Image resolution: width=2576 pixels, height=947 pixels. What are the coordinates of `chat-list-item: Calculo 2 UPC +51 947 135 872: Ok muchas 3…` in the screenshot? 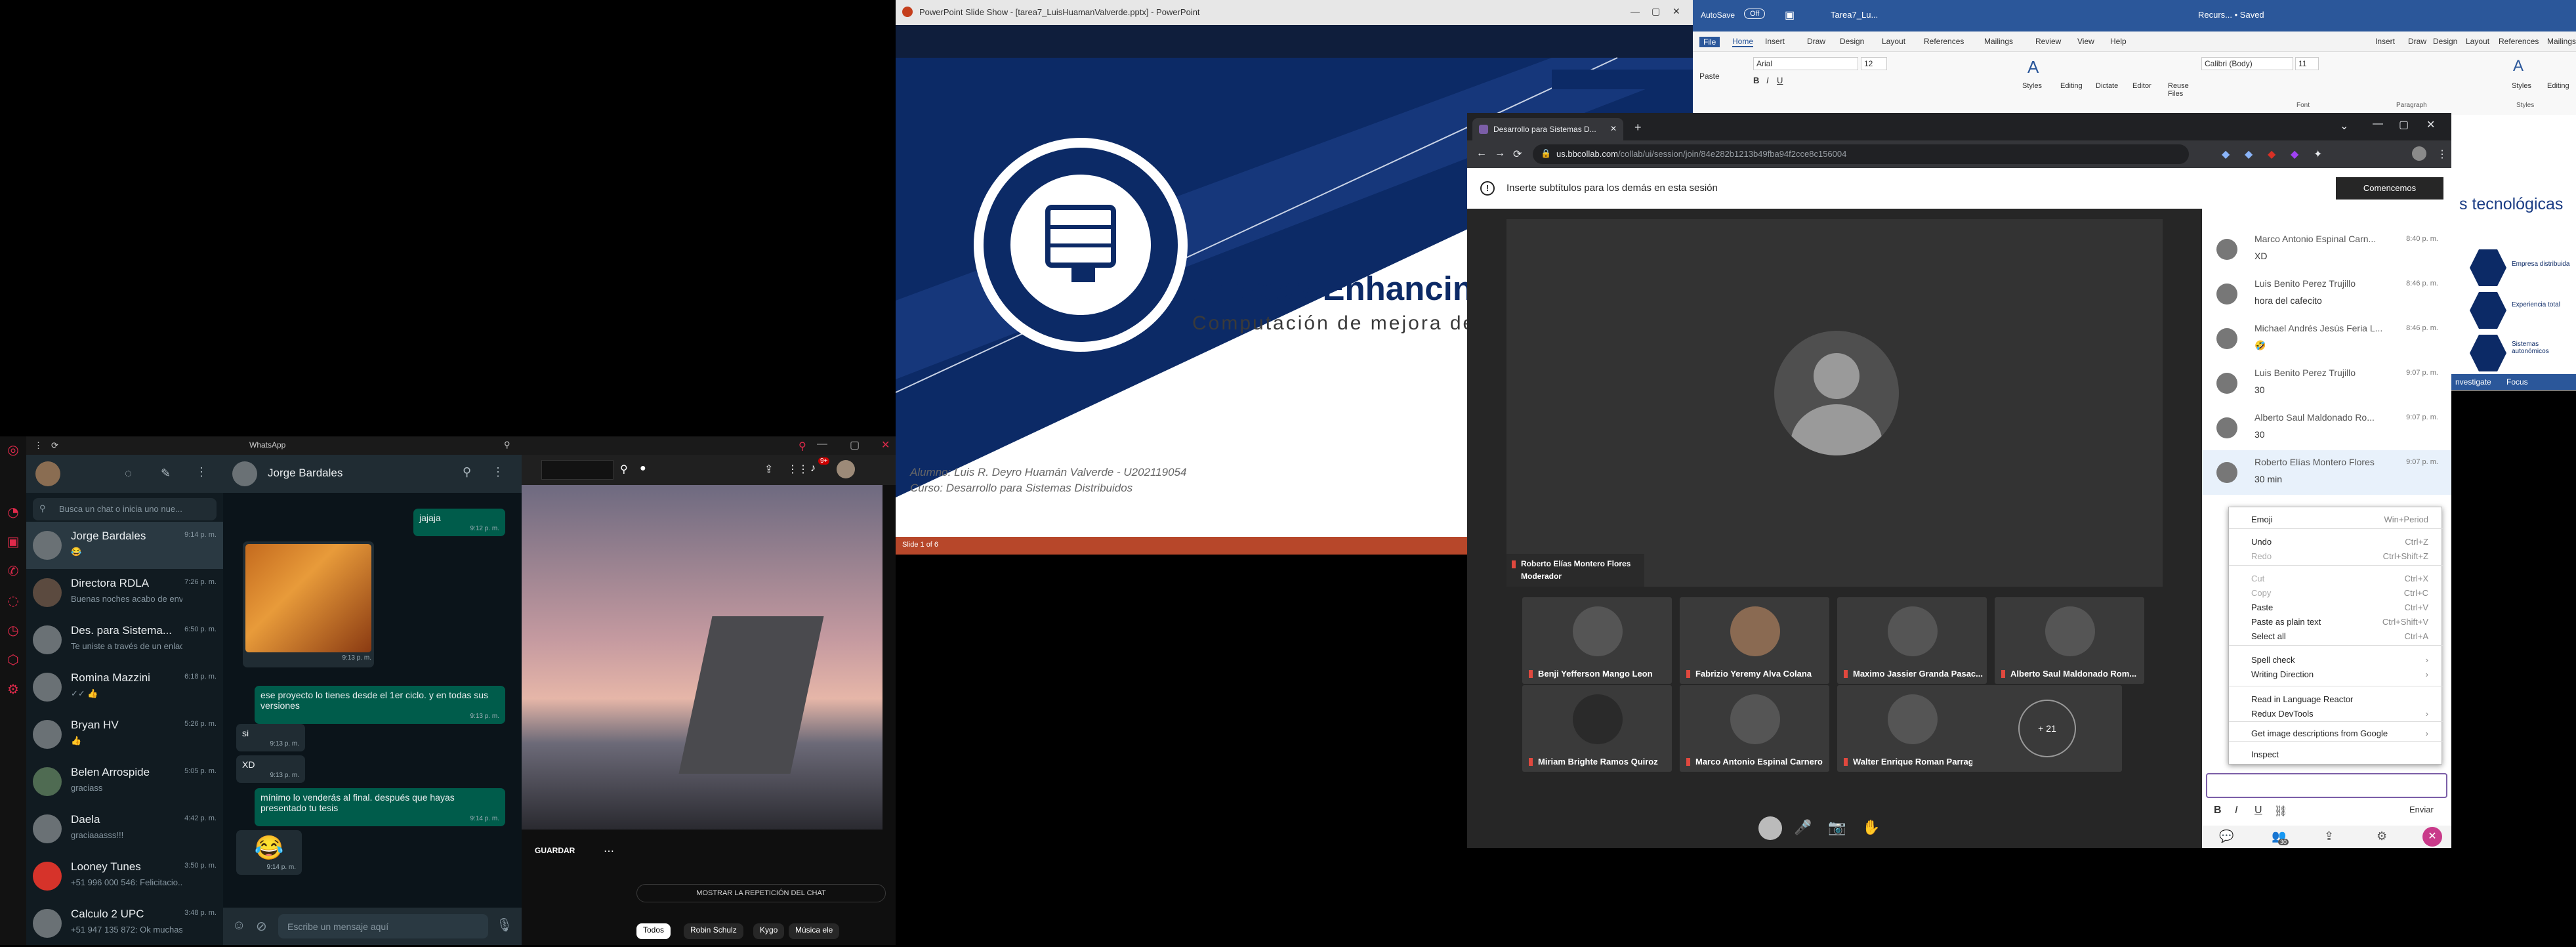 It's located at (125, 923).